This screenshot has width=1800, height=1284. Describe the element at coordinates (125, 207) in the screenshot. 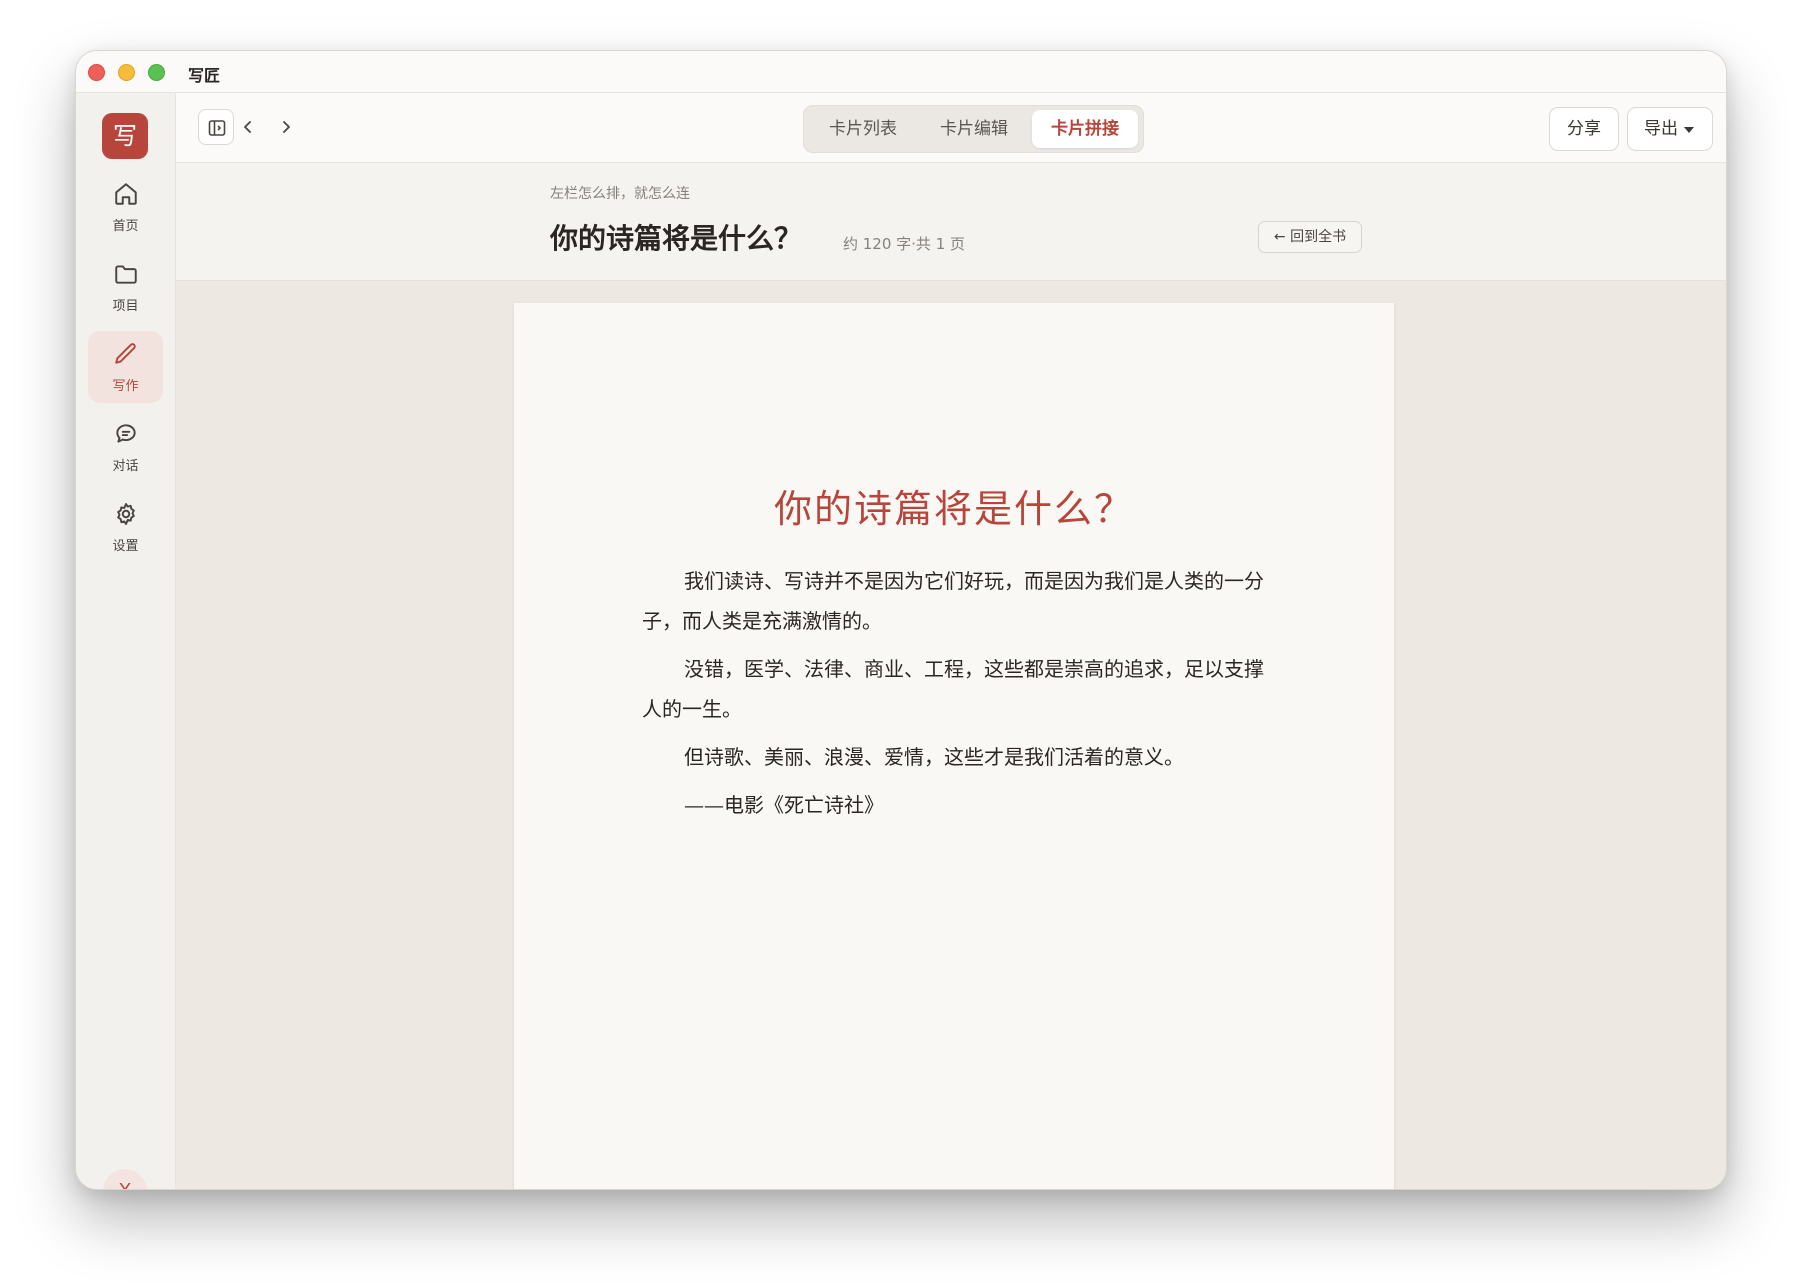

I see `sidebar-item-home: 首页` at that location.